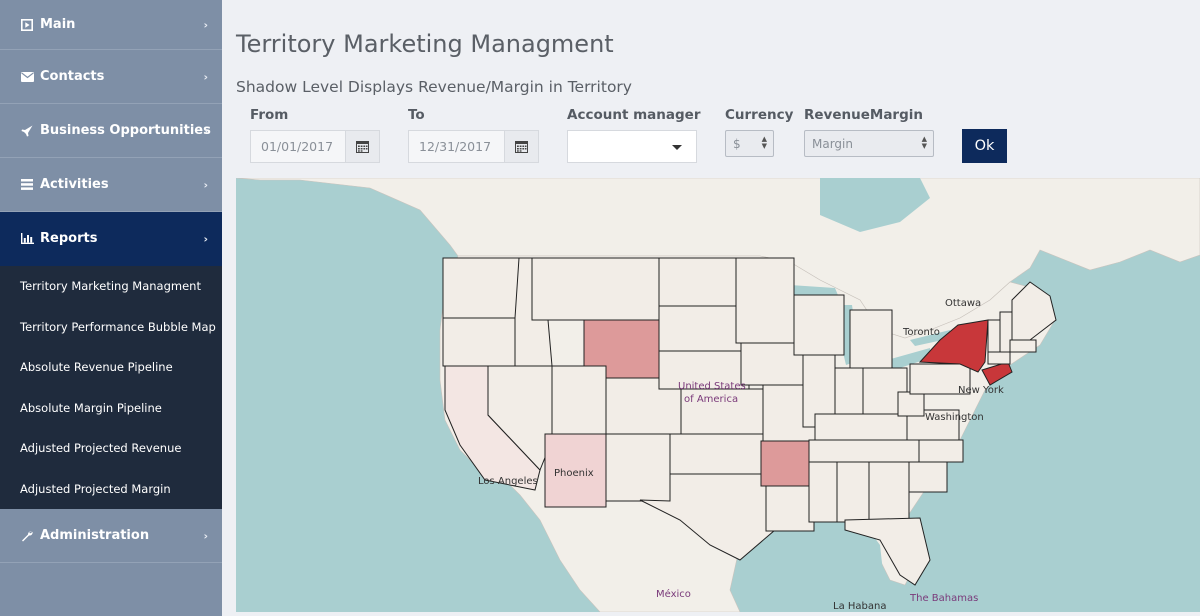 This screenshot has width=1200, height=616. What do you see at coordinates (911, 404) in the screenshot?
I see `state-west-virginia` at bounding box center [911, 404].